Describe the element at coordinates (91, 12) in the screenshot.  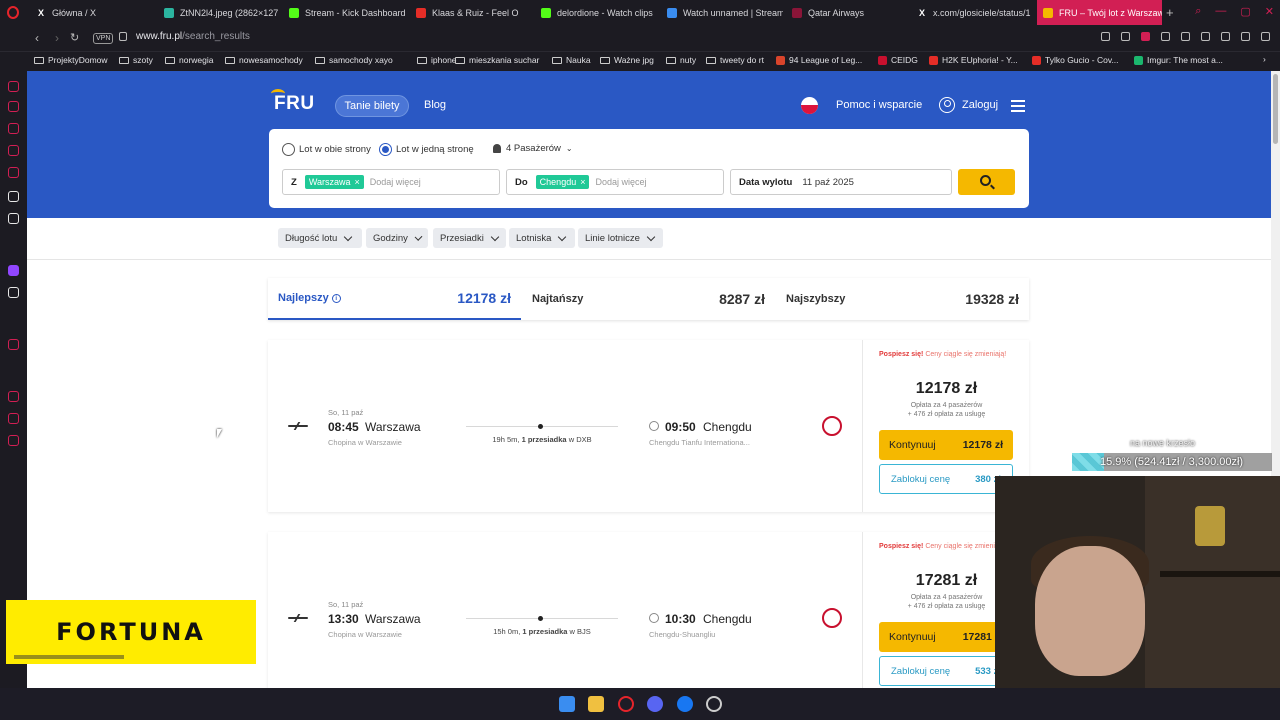
I see `tab-0: X Główna / X` at that location.